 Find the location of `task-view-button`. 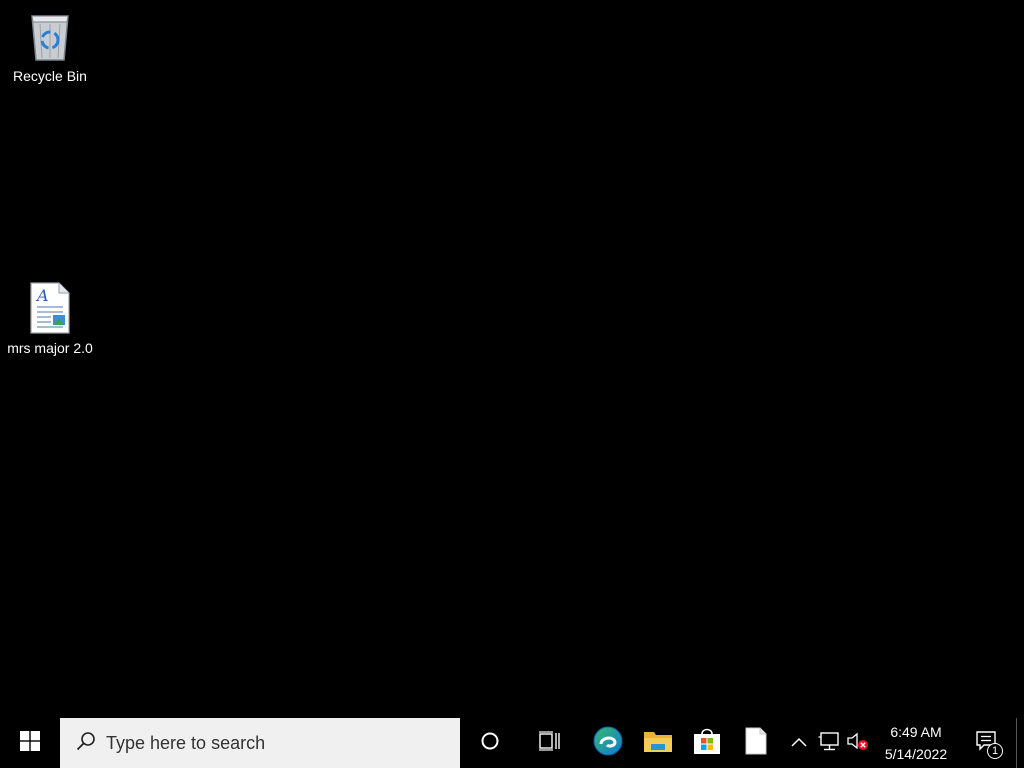

task-view-button is located at coordinates (550, 743).